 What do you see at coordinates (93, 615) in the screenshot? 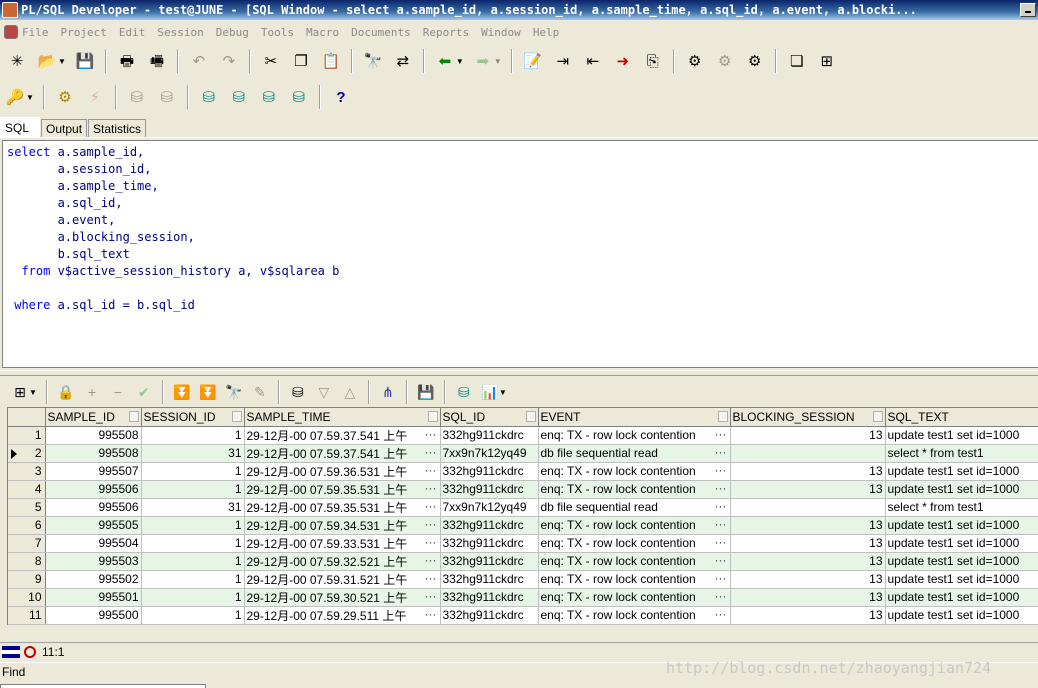
I see `cell-sample-id: 995500` at bounding box center [93, 615].